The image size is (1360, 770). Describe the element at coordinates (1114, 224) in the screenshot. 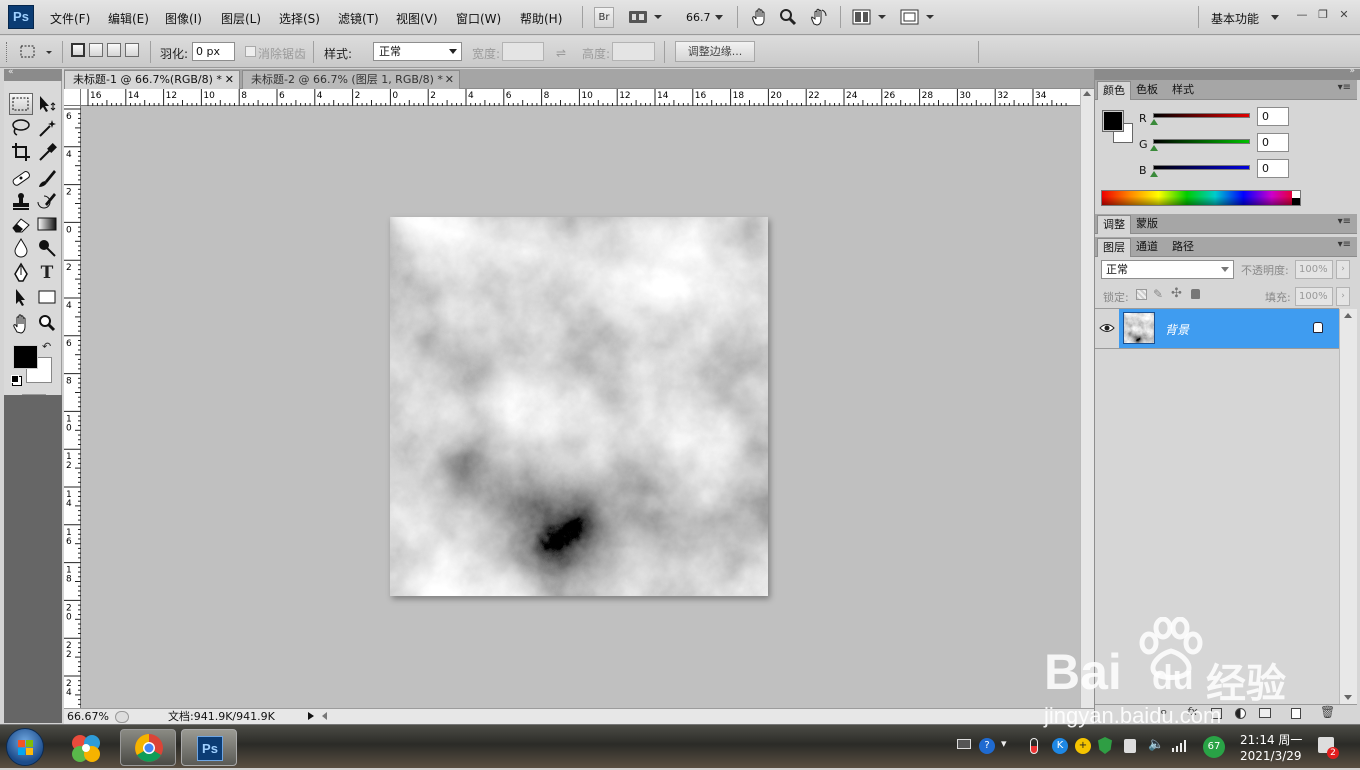

I see `tab-adjustments: 调整` at that location.